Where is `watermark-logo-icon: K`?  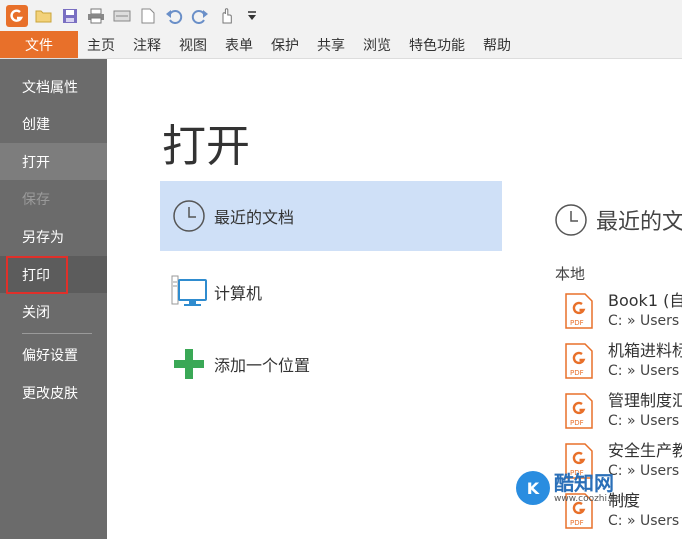
watermark-logo-icon: K is located at coordinates (533, 488).